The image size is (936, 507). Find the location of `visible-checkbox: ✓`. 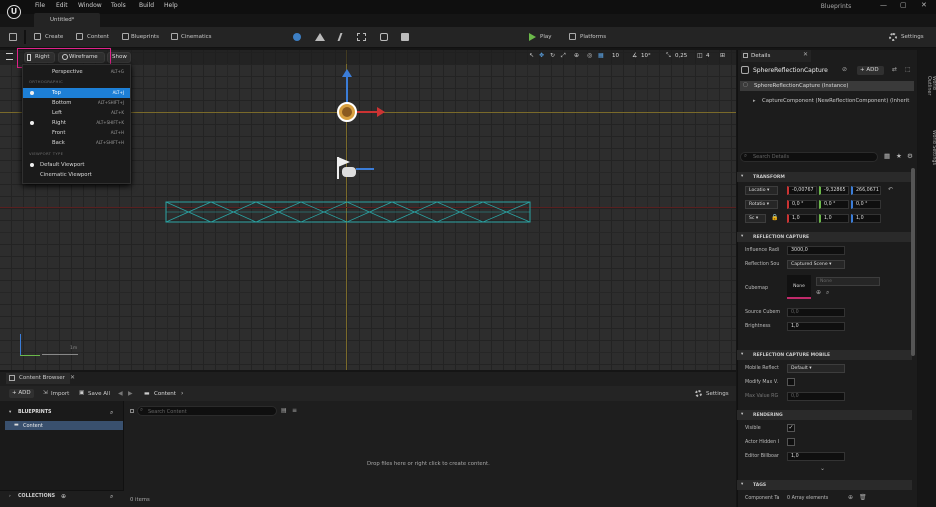

visible-checkbox: ✓ is located at coordinates (791, 428).